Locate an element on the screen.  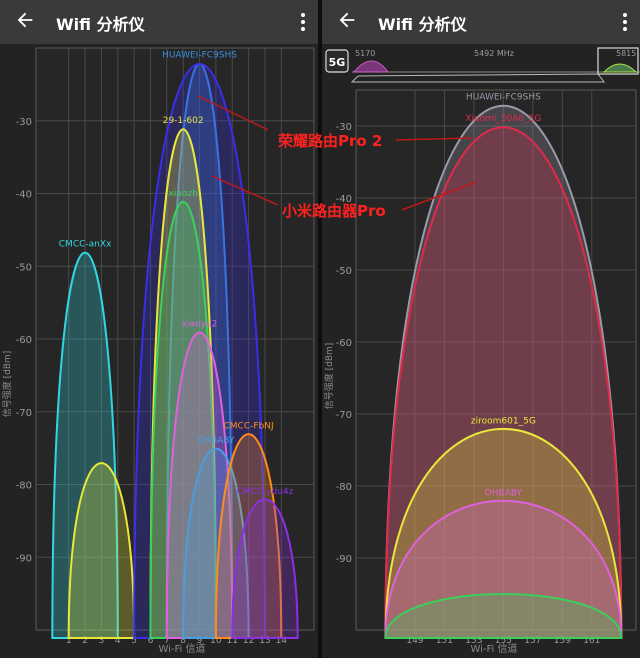
ssid-label: xiaozh is located at coordinates (183, 194).